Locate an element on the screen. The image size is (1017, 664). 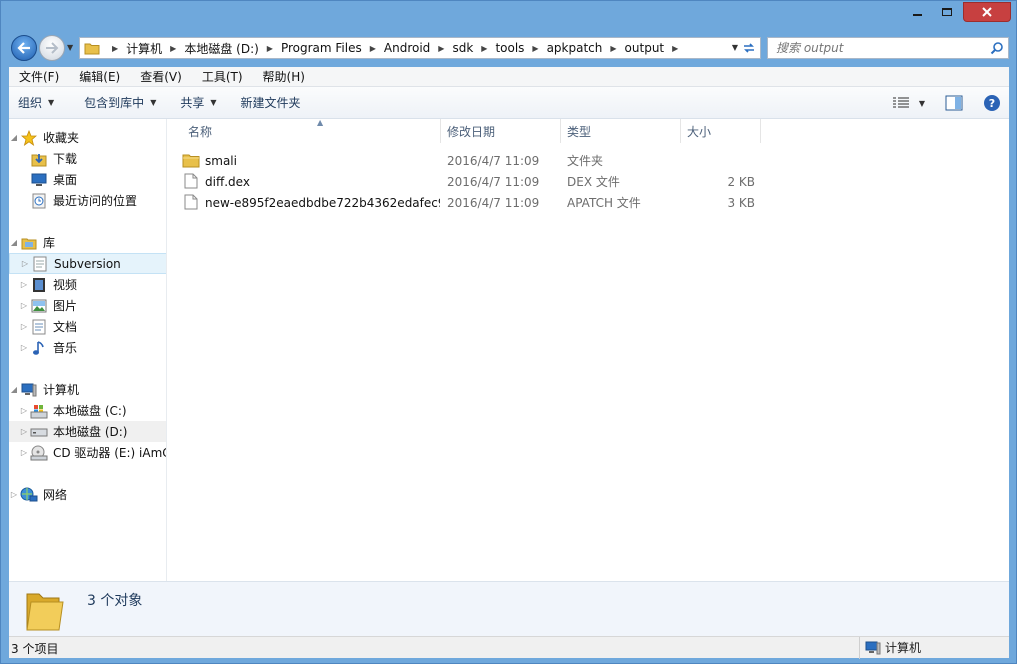
column-name-label: 名称 is located at coordinates (200, 131).